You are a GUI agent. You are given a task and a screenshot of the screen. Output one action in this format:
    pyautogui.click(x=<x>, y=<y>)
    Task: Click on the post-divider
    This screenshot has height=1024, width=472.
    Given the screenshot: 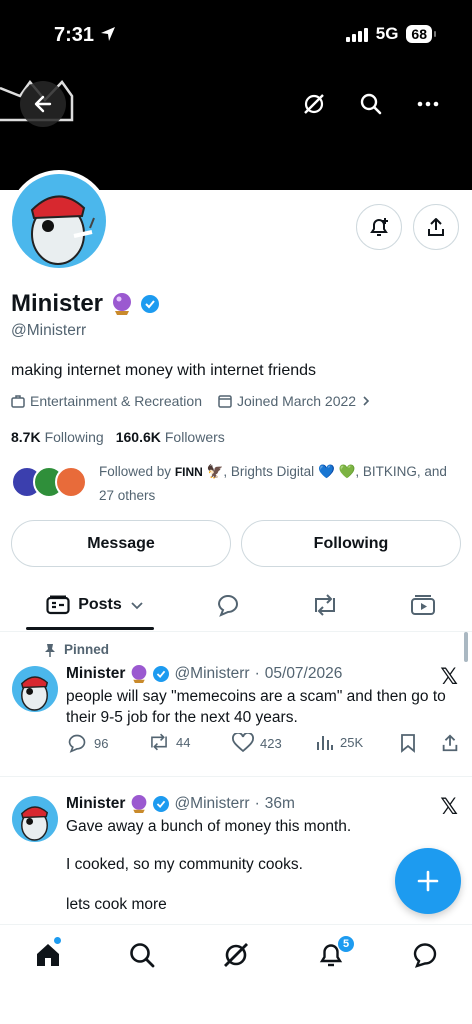 What is the action you would take?
    pyautogui.click(x=236, y=776)
    